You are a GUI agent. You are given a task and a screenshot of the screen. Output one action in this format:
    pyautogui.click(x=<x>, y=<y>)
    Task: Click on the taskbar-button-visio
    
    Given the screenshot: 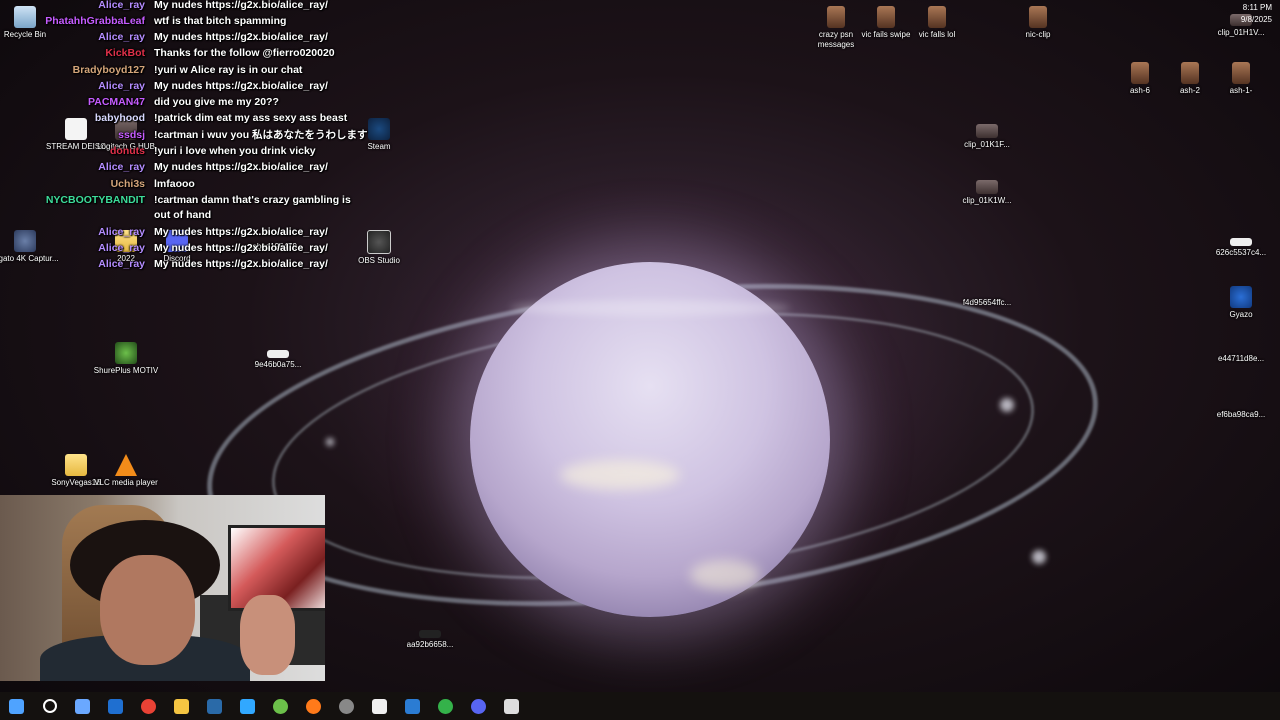 What is the action you would take?
    pyautogui.click(x=412, y=706)
    